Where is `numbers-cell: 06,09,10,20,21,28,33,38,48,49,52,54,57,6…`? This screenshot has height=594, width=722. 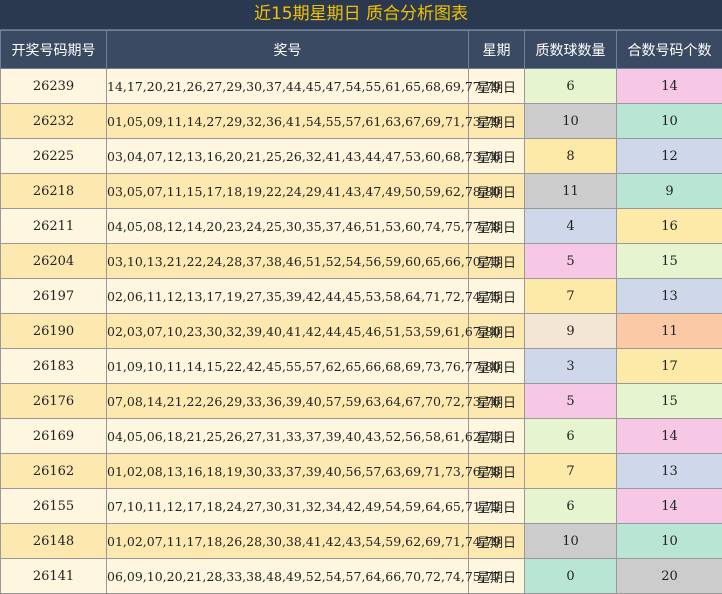 numbers-cell: 06,09,10,20,21,28,33,38,48,49,52,54,57,6… is located at coordinates (288, 576).